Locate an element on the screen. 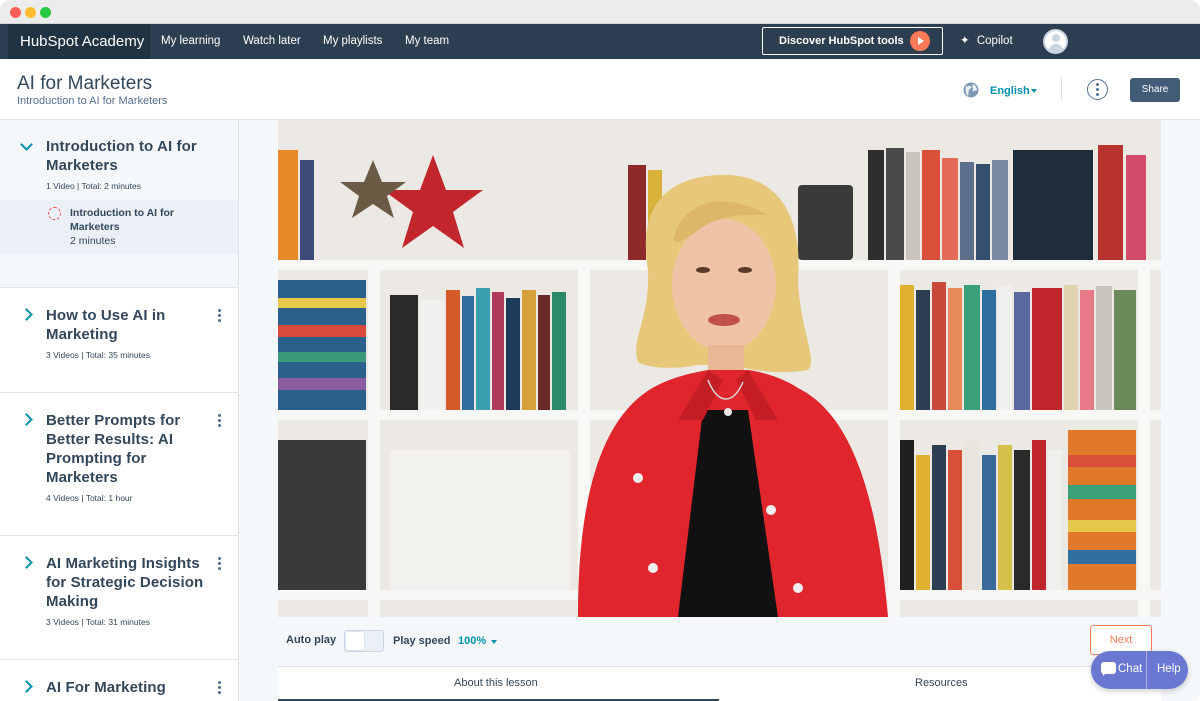 Image resolution: width=1200 pixels, height=701 pixels. page-title: AI for Marketers is located at coordinates (85, 83).